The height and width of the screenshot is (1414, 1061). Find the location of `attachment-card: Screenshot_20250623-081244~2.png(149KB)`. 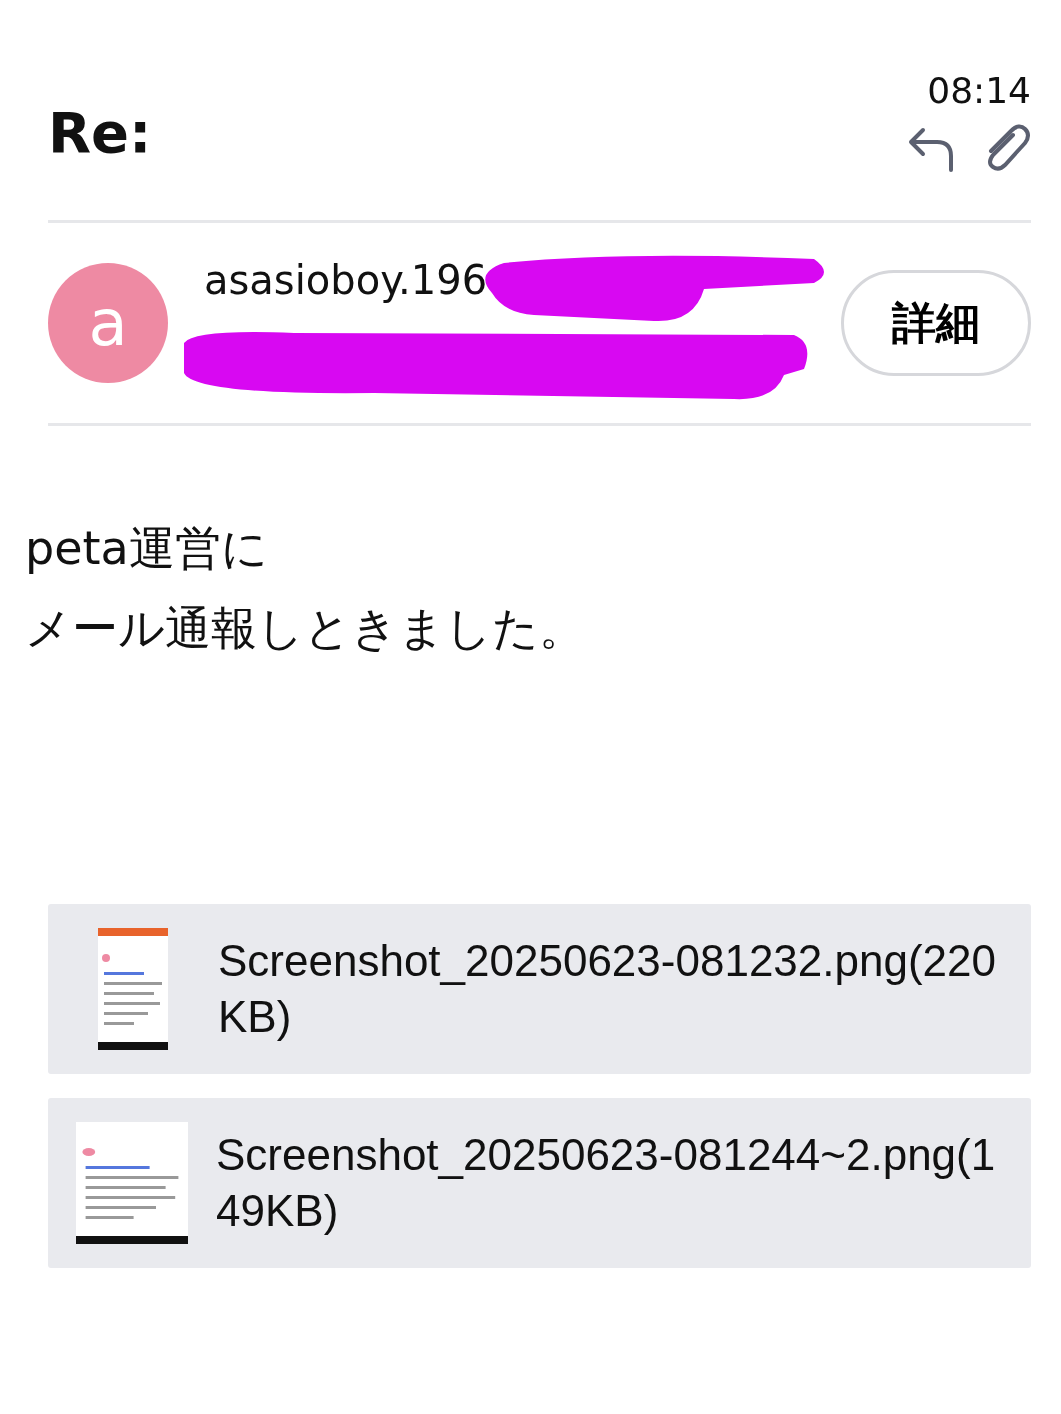

attachment-card: Screenshot_20250623-081244~2.png(149KB) is located at coordinates (539, 1183).